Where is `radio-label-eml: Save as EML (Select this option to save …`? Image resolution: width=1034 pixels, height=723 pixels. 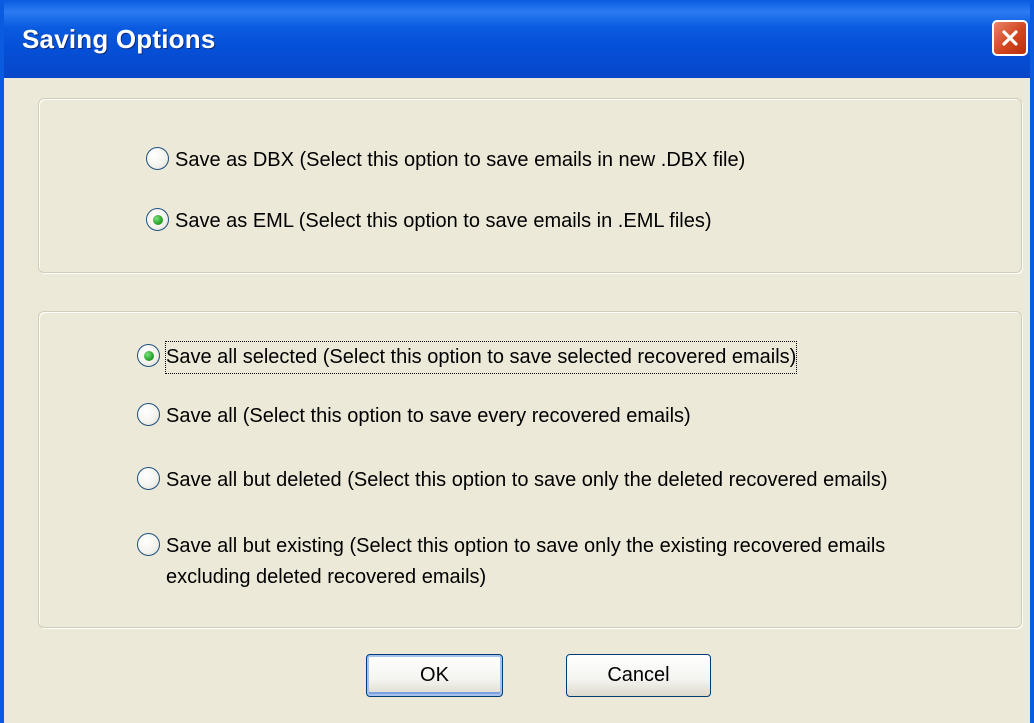
radio-label-eml: Save as EML (Select this option to save … is located at coordinates (443, 221).